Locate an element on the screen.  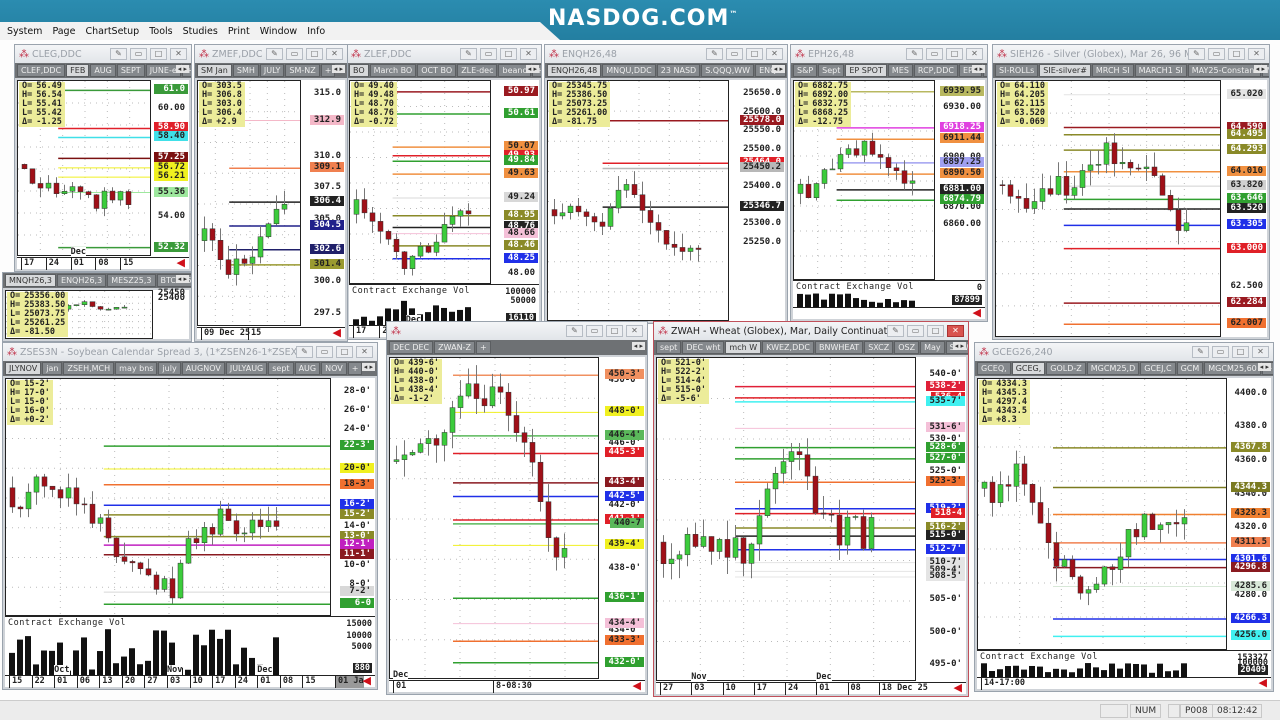
symbol-tab: ZWAN-Z is located at coordinates (454, 347).